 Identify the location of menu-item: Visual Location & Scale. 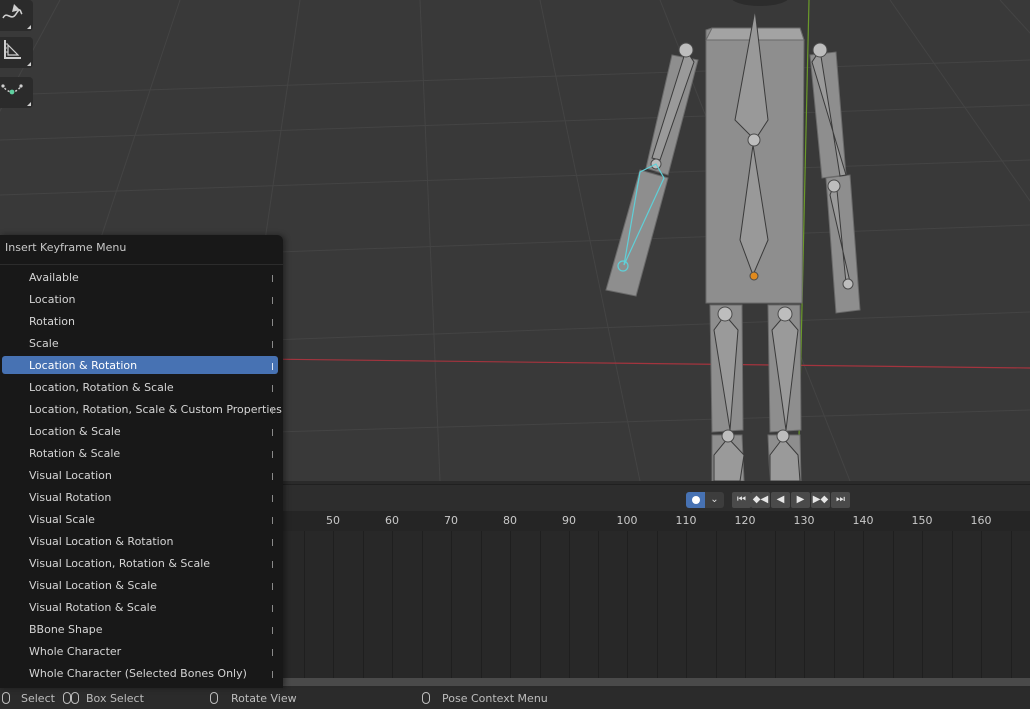
(141, 586).